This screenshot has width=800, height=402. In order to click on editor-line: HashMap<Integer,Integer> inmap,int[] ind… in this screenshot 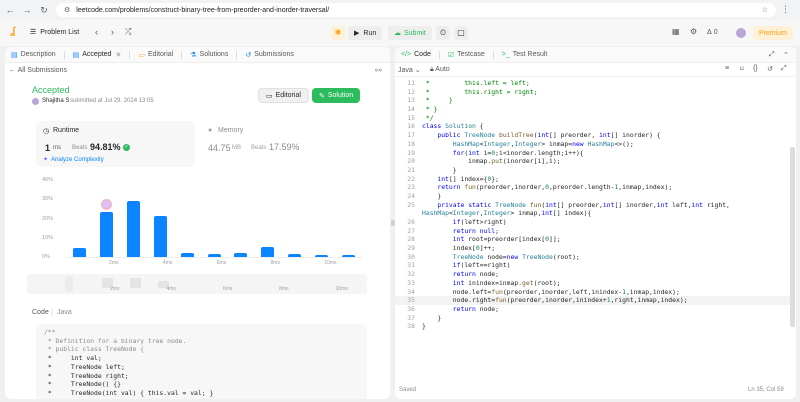, I will do `click(592, 213)`.